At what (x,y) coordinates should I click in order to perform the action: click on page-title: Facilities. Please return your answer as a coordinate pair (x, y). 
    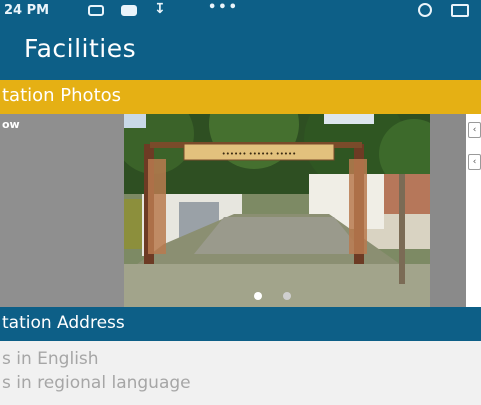
    Looking at the image, I should click on (80, 48).